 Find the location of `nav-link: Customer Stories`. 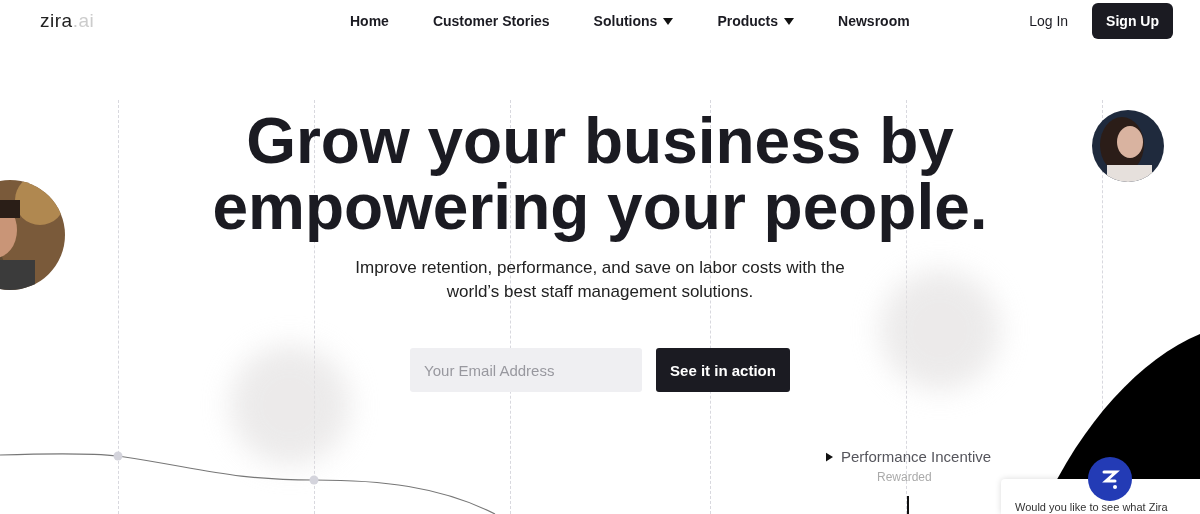

nav-link: Customer Stories is located at coordinates (491, 21).